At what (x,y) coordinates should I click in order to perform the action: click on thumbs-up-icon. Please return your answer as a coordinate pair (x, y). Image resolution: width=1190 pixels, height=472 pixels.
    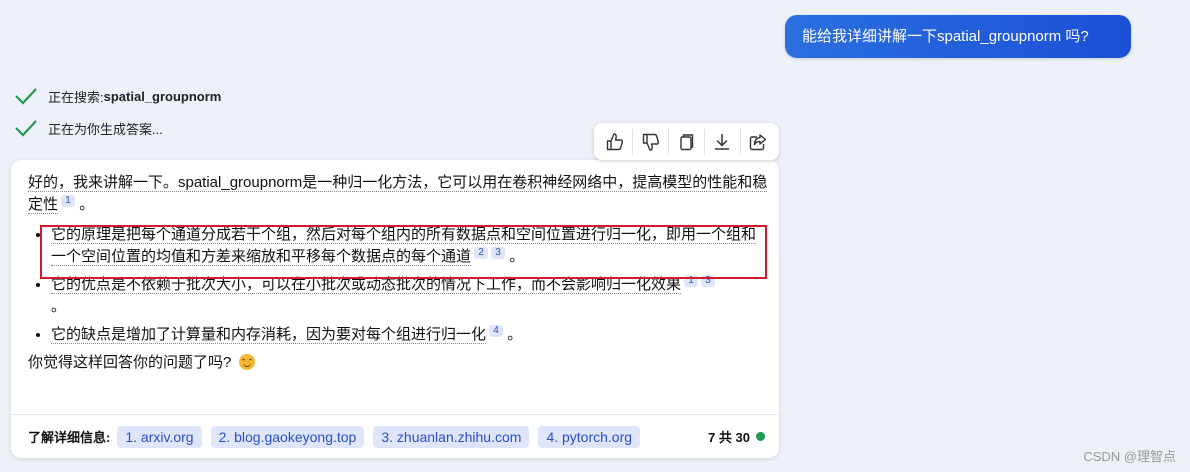
    Looking at the image, I should click on (614, 141).